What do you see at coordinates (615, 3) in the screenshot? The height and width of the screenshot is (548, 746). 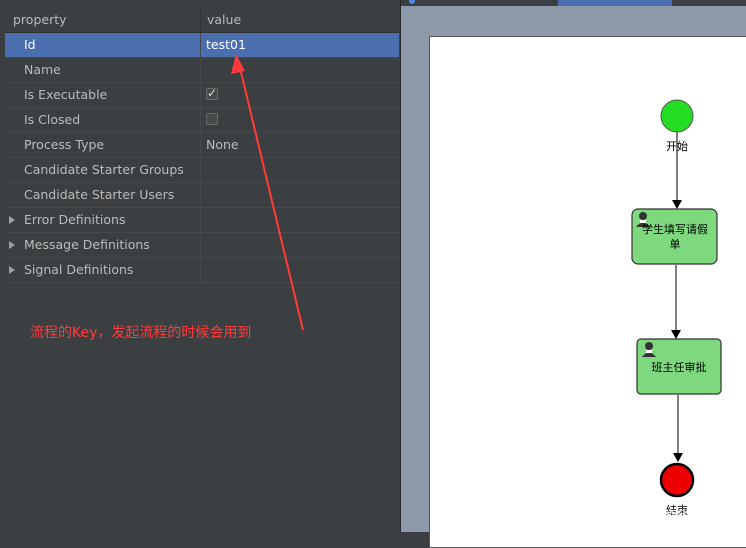 I see `active-editor-tab` at bounding box center [615, 3].